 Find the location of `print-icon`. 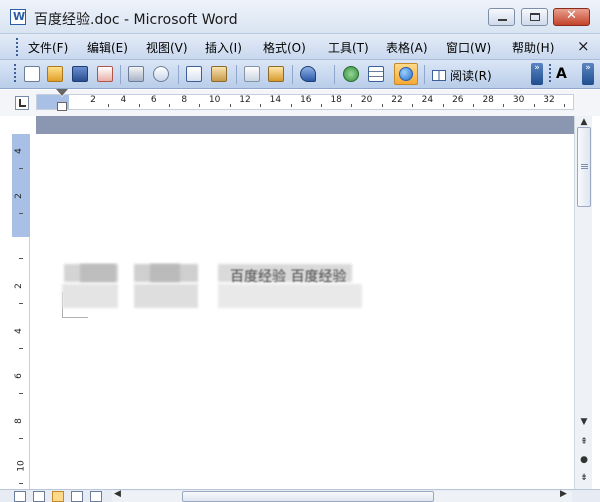

print-icon is located at coordinates (136, 74).